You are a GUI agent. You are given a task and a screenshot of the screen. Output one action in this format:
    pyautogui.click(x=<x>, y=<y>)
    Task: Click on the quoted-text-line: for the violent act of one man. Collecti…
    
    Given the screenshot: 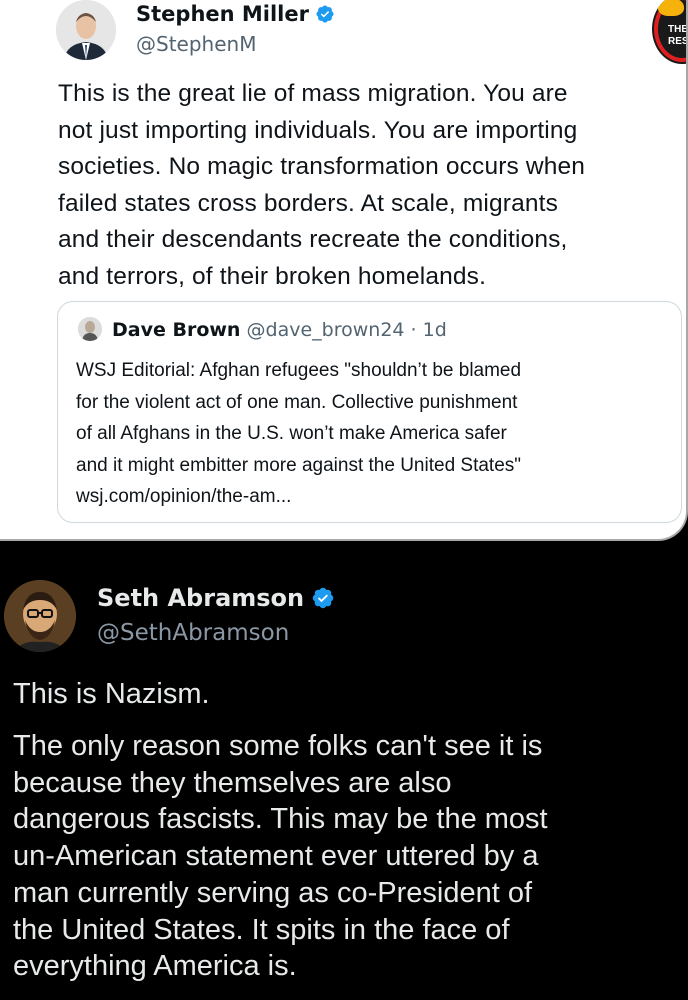 What is the action you would take?
    pyautogui.click(x=297, y=402)
    